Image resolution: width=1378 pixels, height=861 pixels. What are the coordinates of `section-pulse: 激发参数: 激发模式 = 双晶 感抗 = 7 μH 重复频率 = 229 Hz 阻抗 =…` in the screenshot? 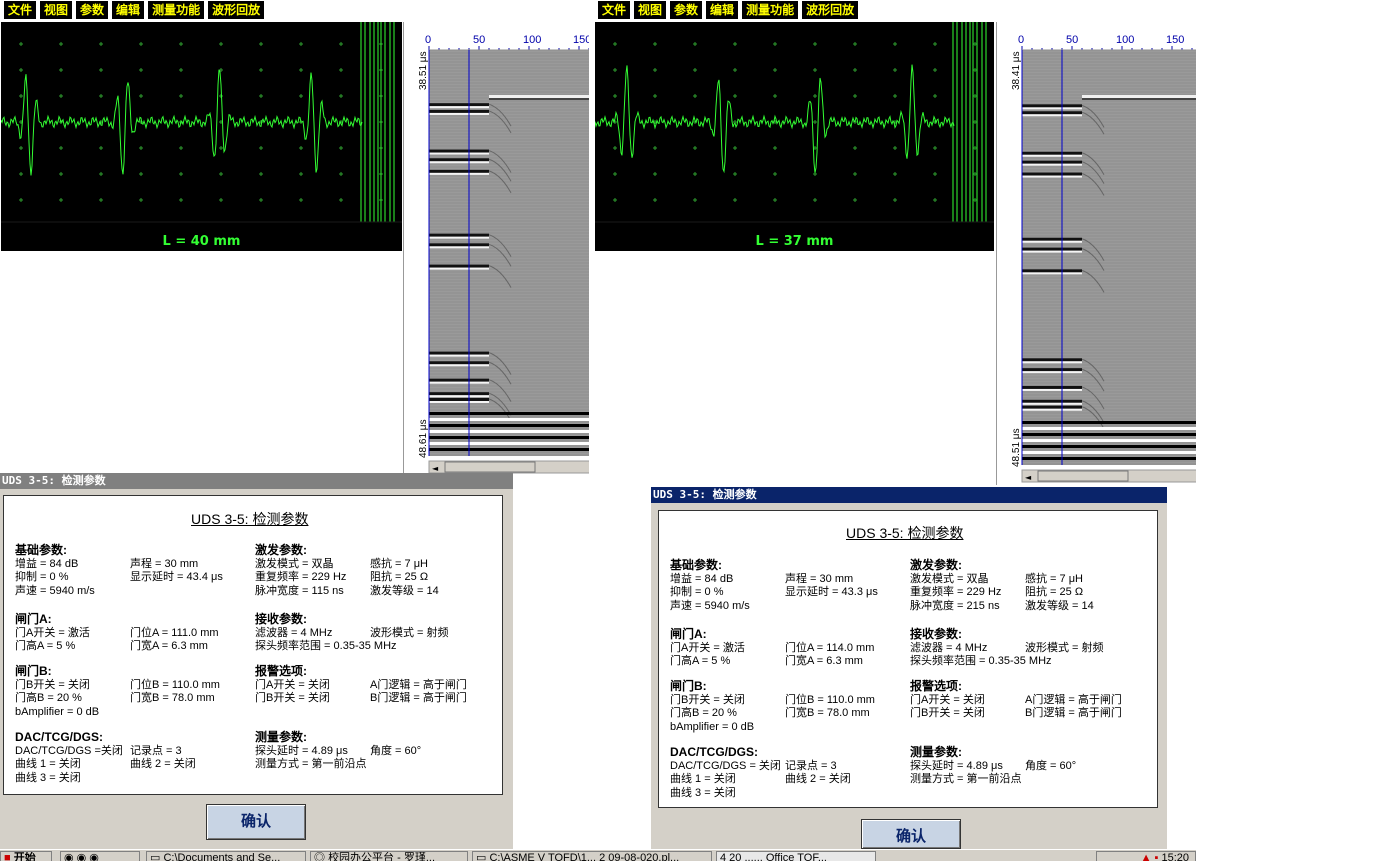 It's located at (372, 571).